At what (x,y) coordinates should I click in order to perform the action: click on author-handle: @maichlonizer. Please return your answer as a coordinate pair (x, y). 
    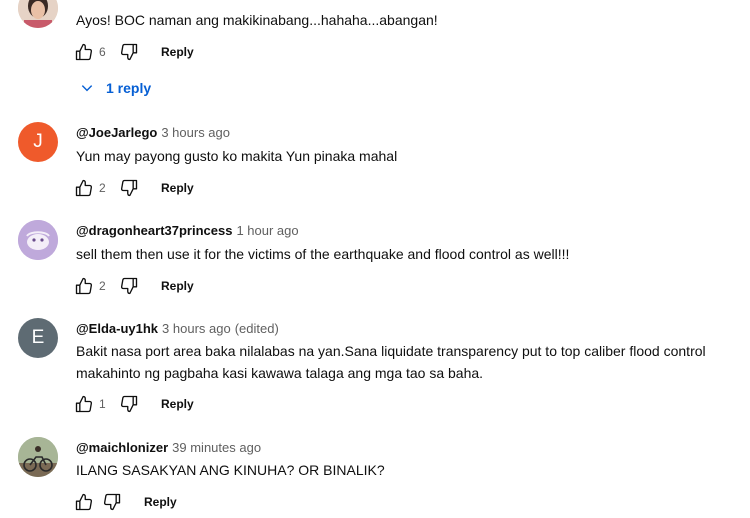
    Looking at the image, I should click on (122, 447).